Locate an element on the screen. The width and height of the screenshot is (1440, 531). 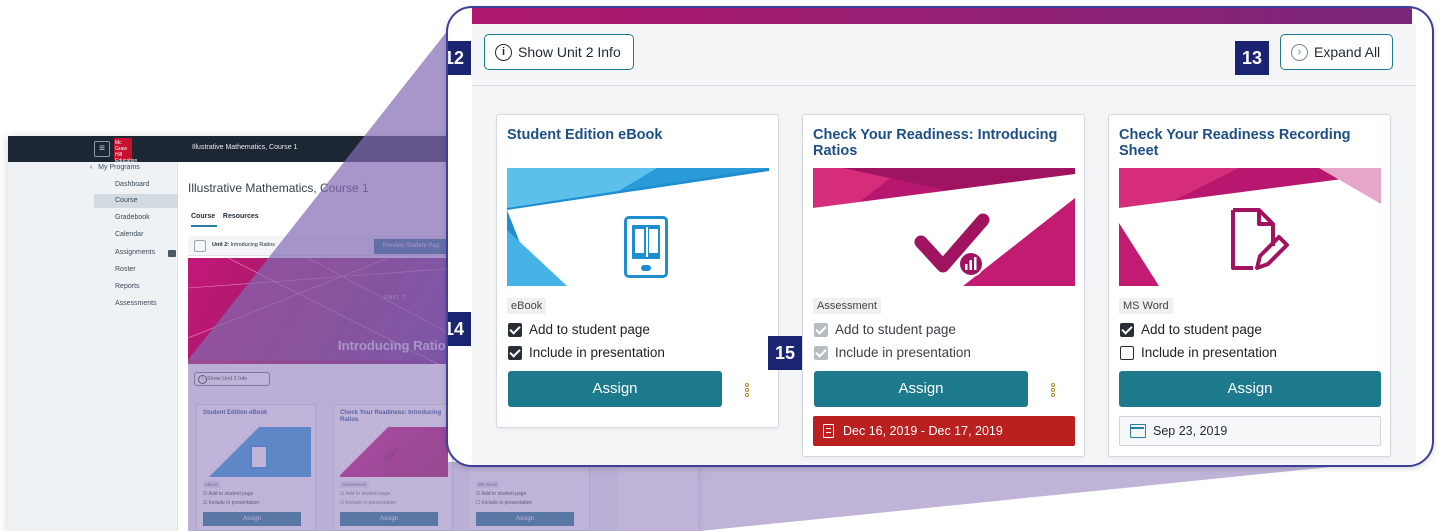
hamburger-menu-icon: ≡ is located at coordinates (102, 149).